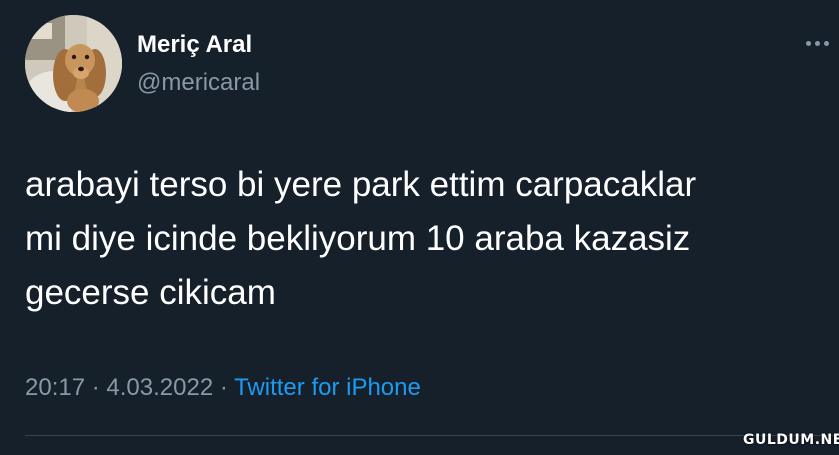 The width and height of the screenshot is (839, 455). What do you see at coordinates (198, 83) in the screenshot?
I see `user-handle: @mericaral` at bounding box center [198, 83].